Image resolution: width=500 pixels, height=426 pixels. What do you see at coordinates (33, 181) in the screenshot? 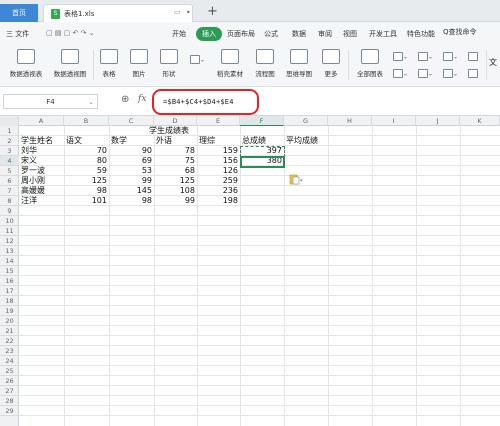
I see `name-cell: 周小刚` at bounding box center [33, 181].